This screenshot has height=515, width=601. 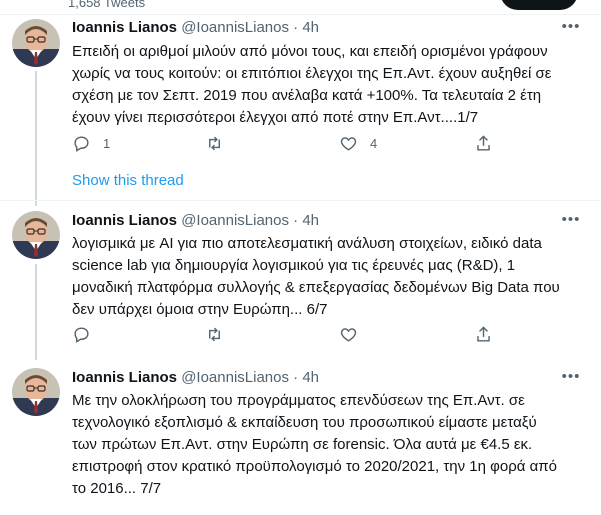 I want to click on like-button, so click(x=354, y=334).